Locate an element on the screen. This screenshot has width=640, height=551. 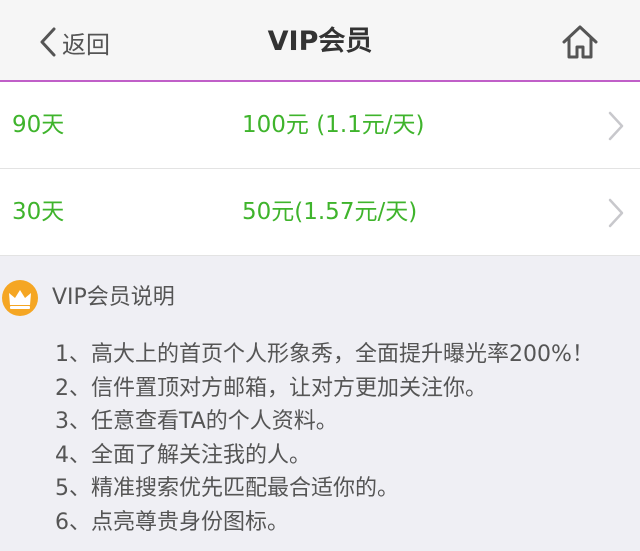
rule-item: 3、任意查看TA的个人资料。 is located at coordinates (196, 422).